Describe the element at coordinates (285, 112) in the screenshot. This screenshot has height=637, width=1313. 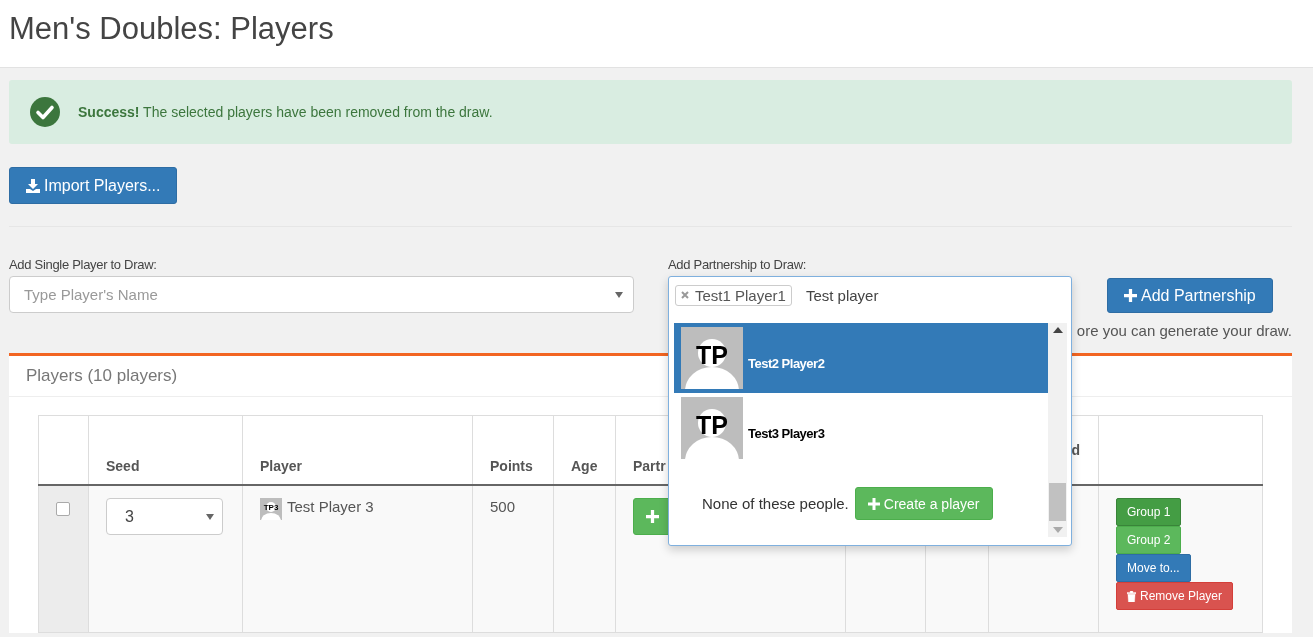
I see `alert-message: Success! The selected players have been removed from the draw.` at that location.